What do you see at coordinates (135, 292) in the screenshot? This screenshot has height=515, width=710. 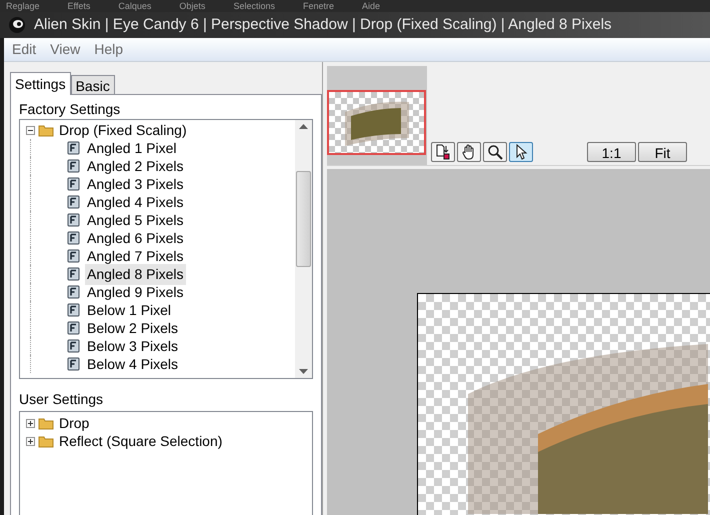 I see `tree-item: Angled 9 Pixels` at bounding box center [135, 292].